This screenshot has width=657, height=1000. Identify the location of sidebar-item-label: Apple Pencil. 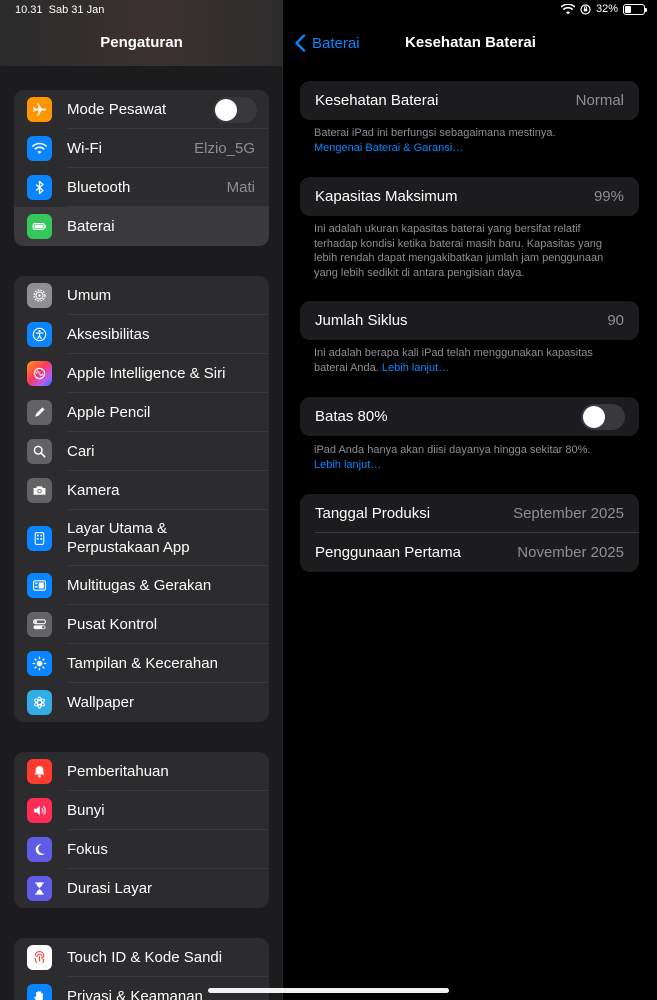
(109, 412).